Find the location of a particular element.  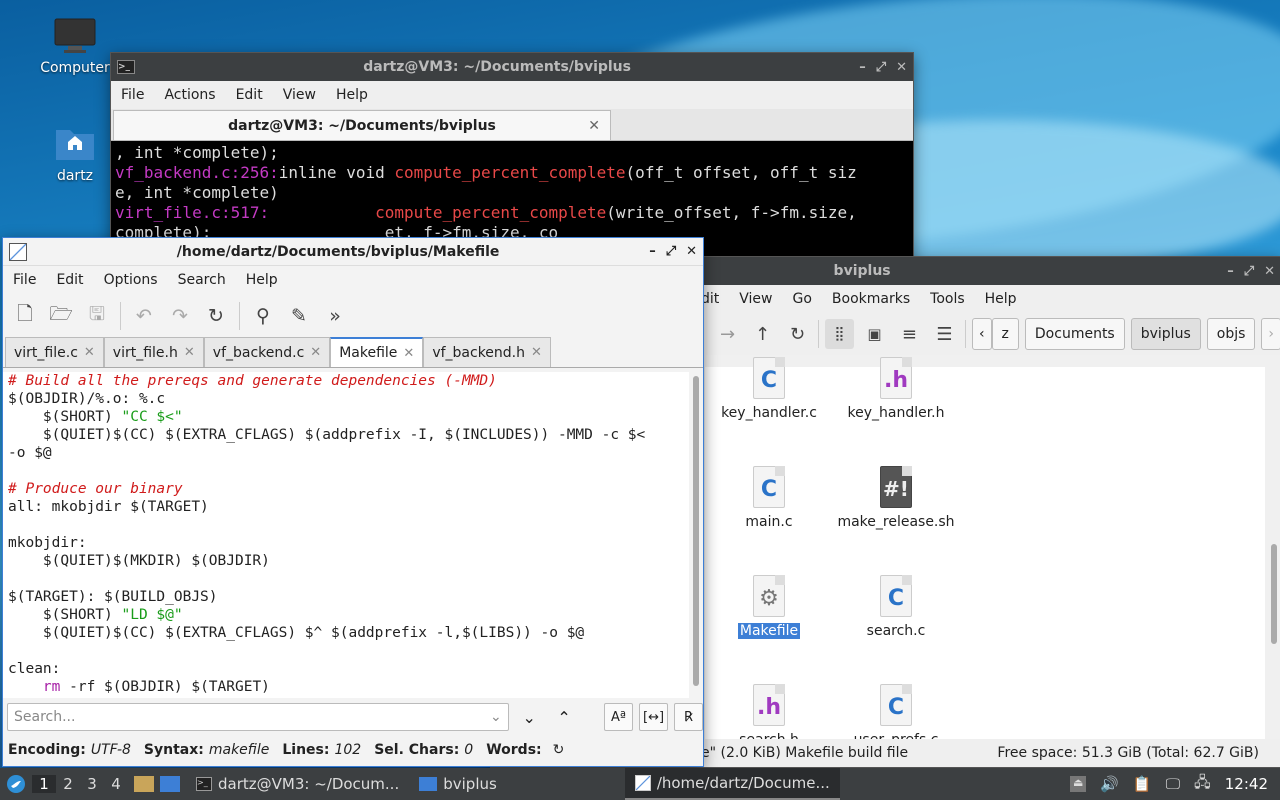

detailed-view-icon: ☰ is located at coordinates (944, 334).